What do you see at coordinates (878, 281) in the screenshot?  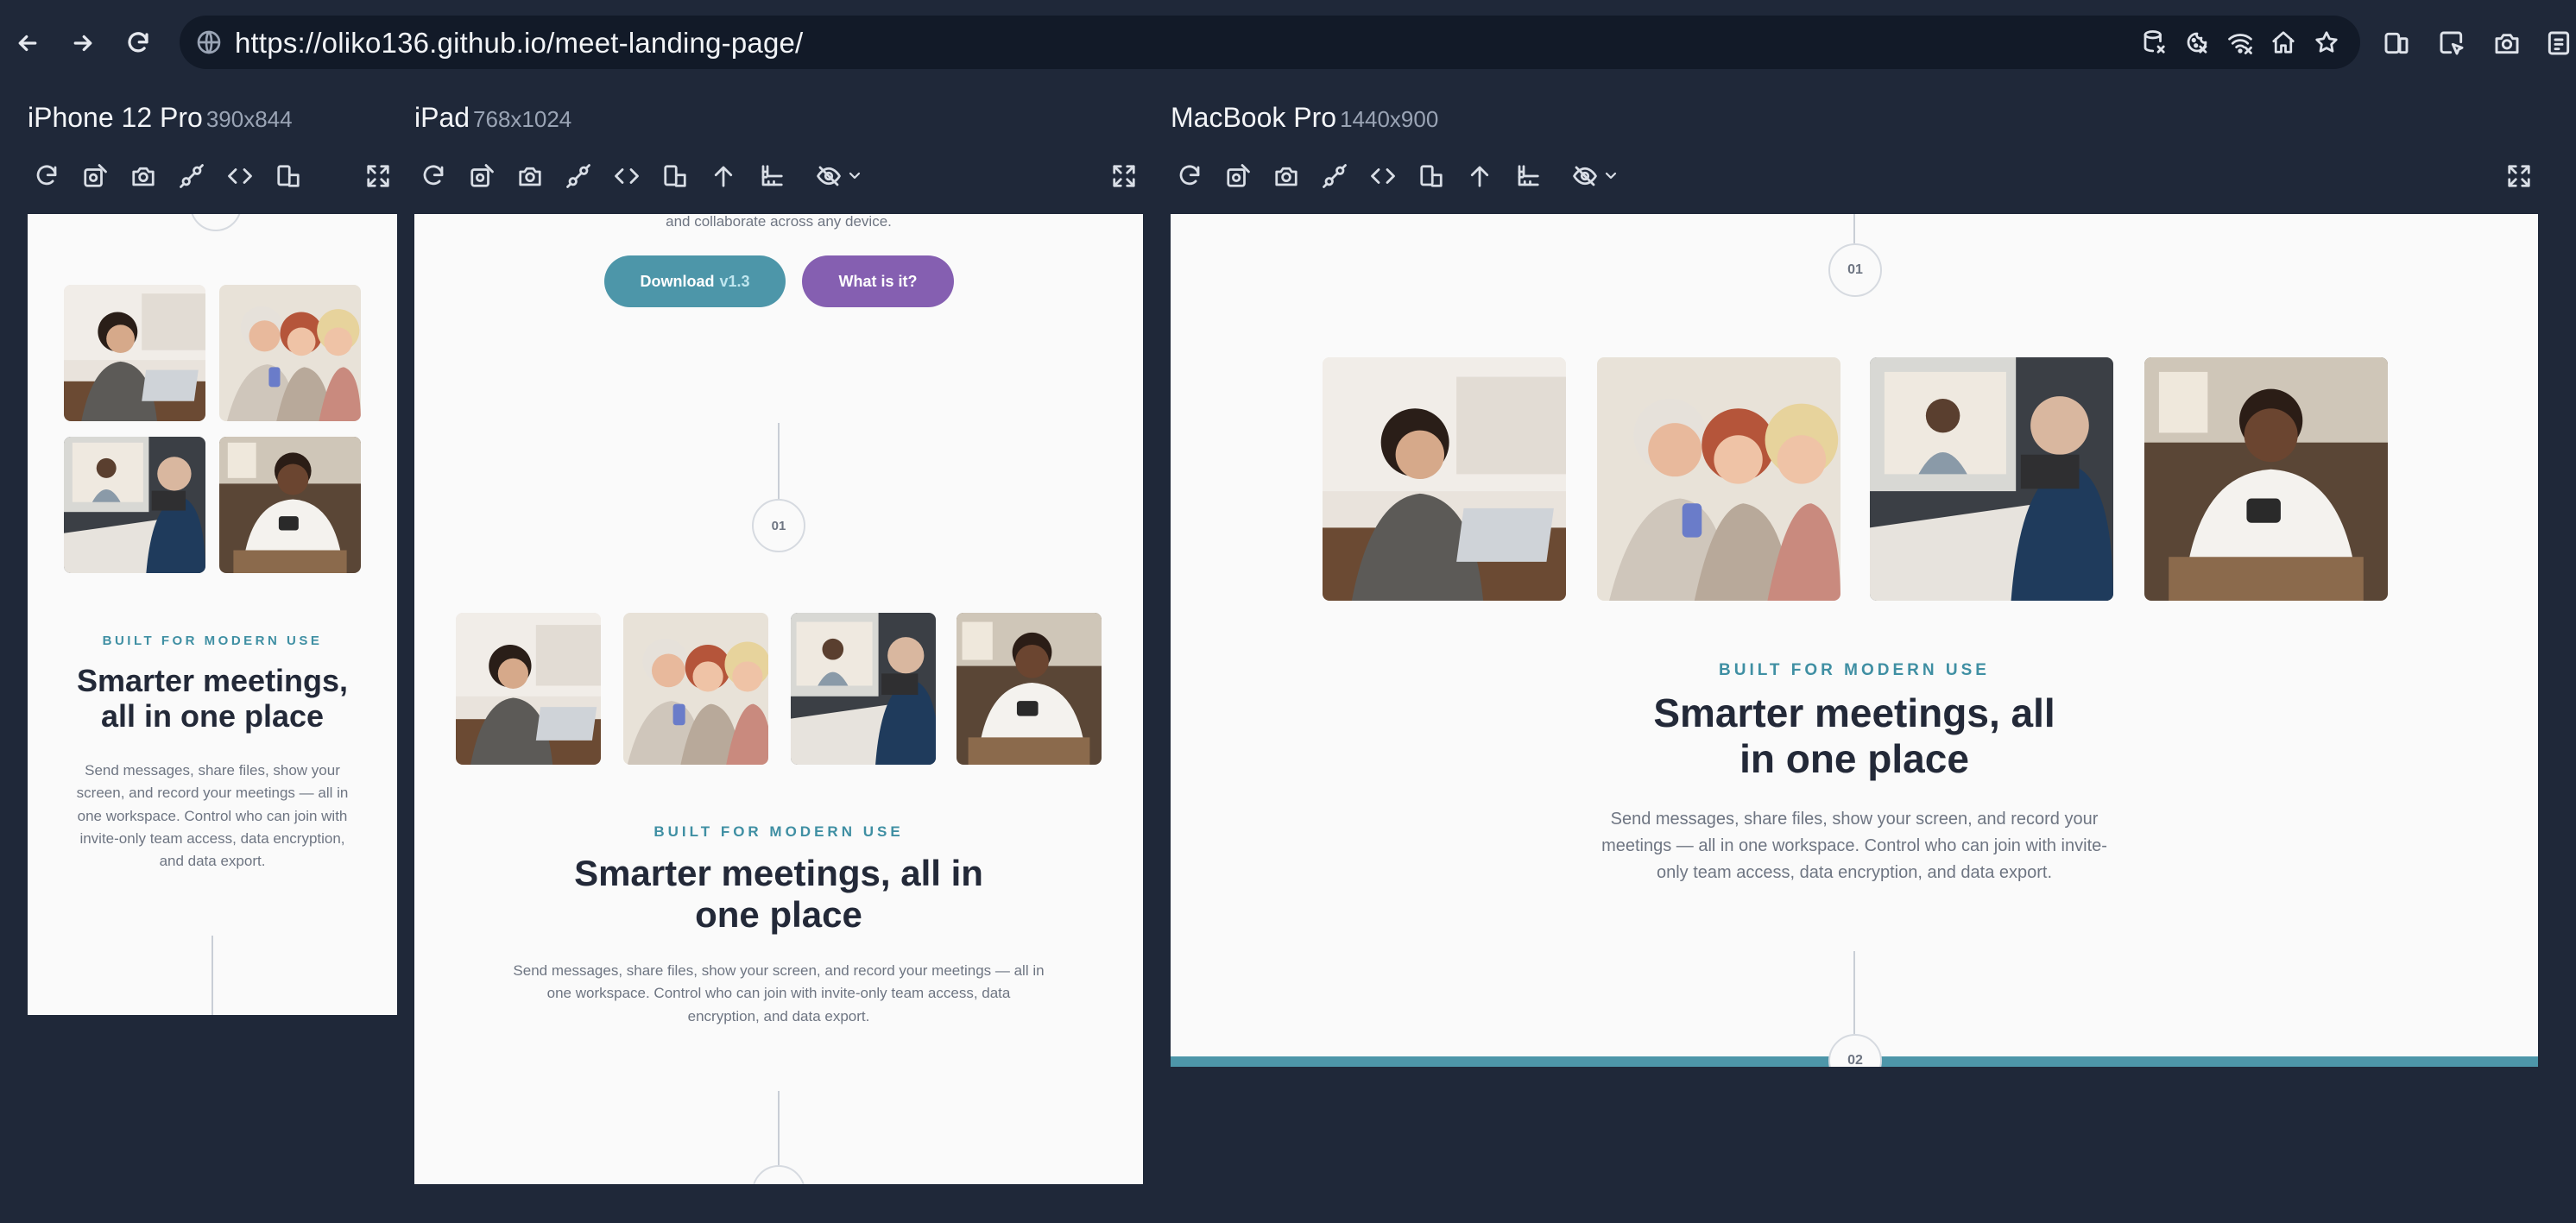 I see `what-is-it-button: What is it?` at bounding box center [878, 281].